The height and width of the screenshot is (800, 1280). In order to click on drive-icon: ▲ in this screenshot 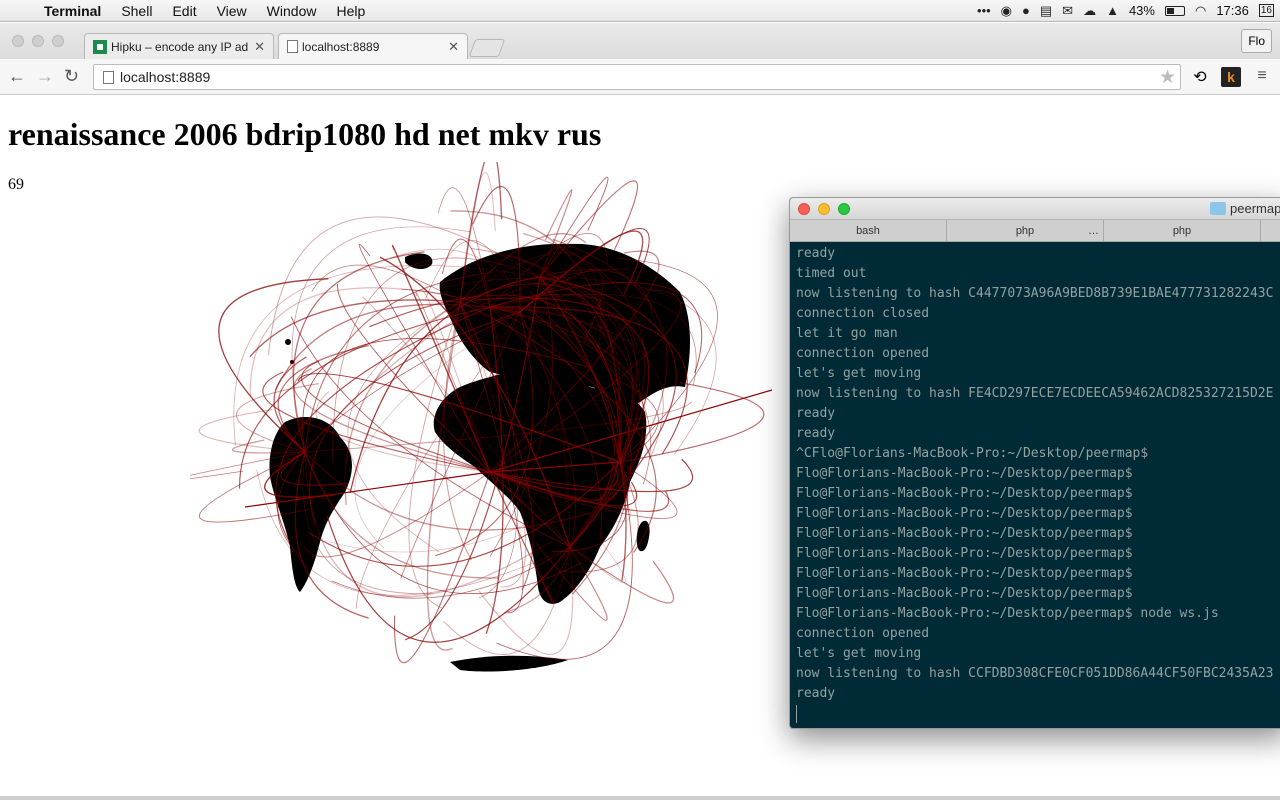, I will do `click(1112, 10)`.